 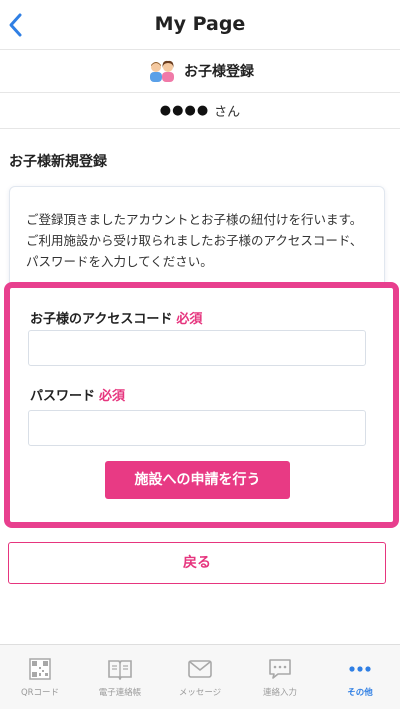 I want to click on masked-user-name: ●●●●, so click(x=184, y=110).